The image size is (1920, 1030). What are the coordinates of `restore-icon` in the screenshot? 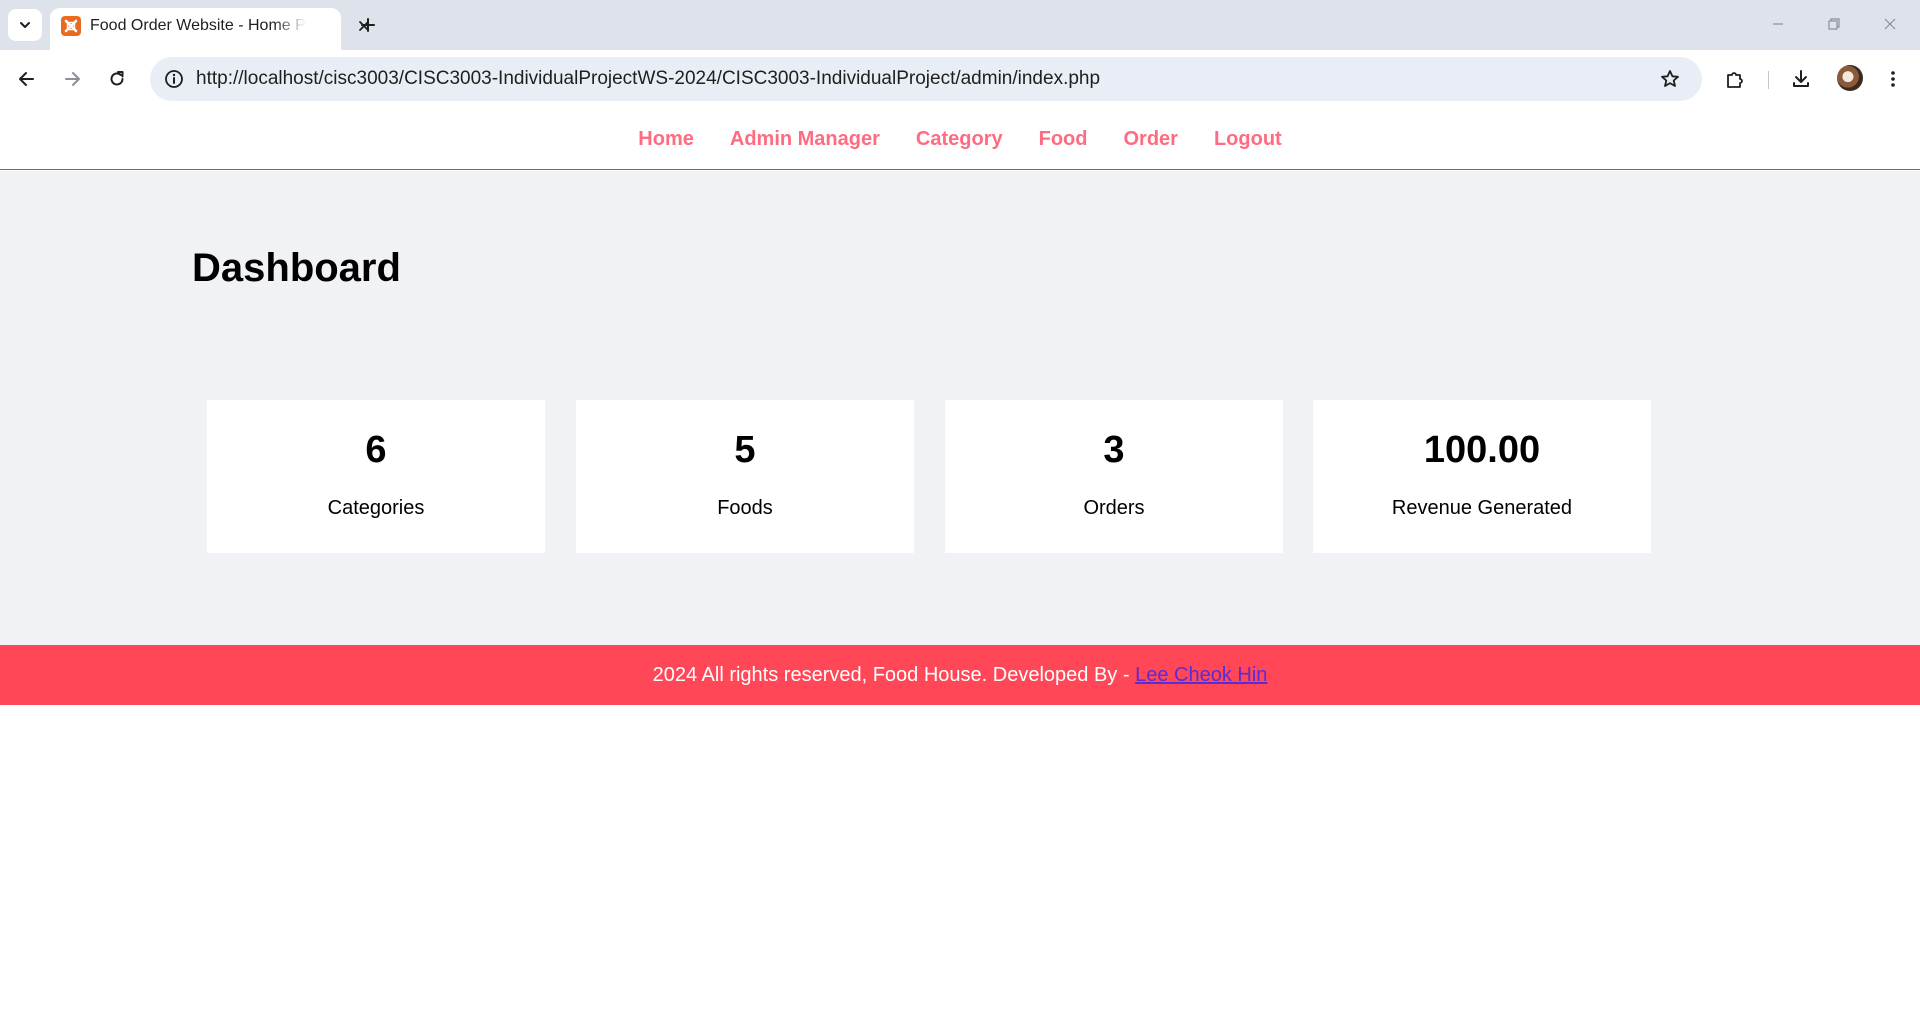 It's located at (1834, 24).